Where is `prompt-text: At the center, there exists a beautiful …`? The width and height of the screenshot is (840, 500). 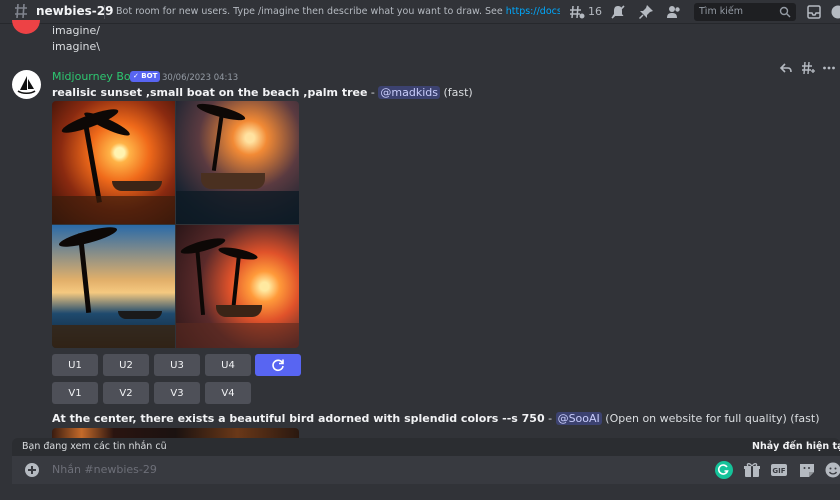 prompt-text: At the center, there exists a beautiful … is located at coordinates (298, 418).